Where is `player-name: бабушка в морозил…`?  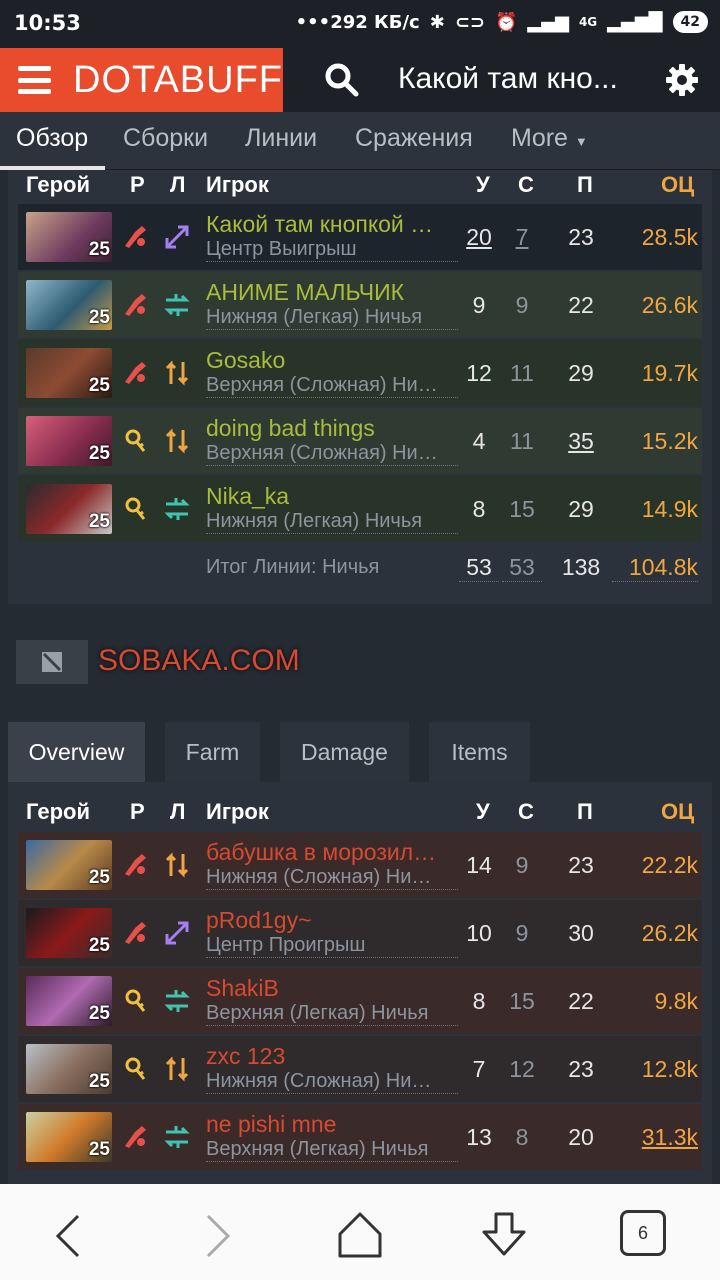
player-name: бабушка в морозил… is located at coordinates (332, 852).